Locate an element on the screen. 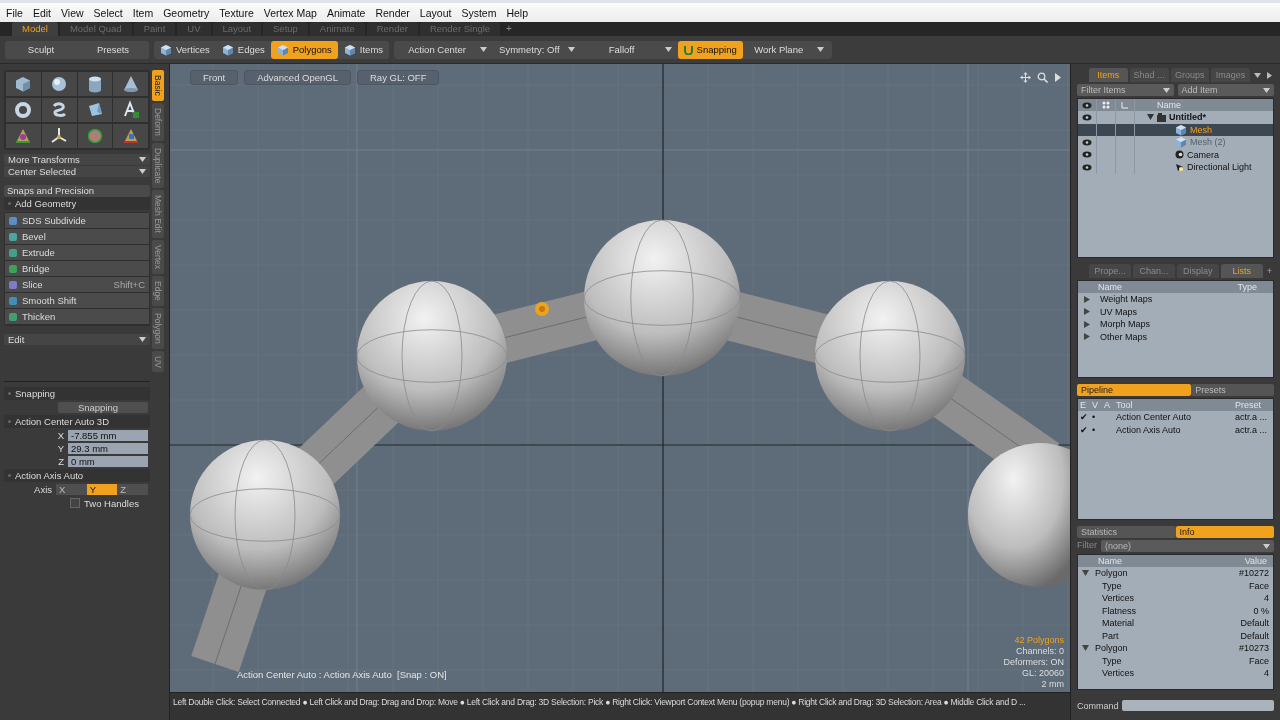  axis-option: Z is located at coordinates (132, 489).